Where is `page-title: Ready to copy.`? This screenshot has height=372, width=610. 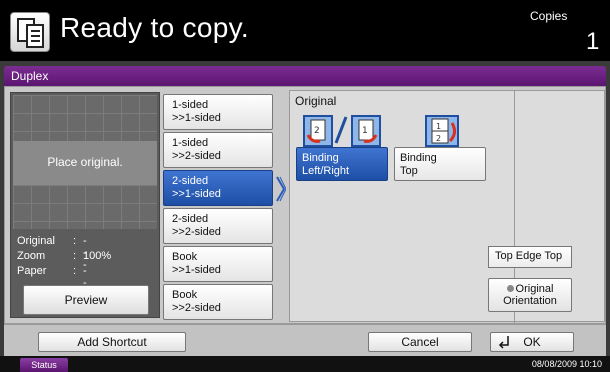 page-title: Ready to copy. is located at coordinates (154, 27).